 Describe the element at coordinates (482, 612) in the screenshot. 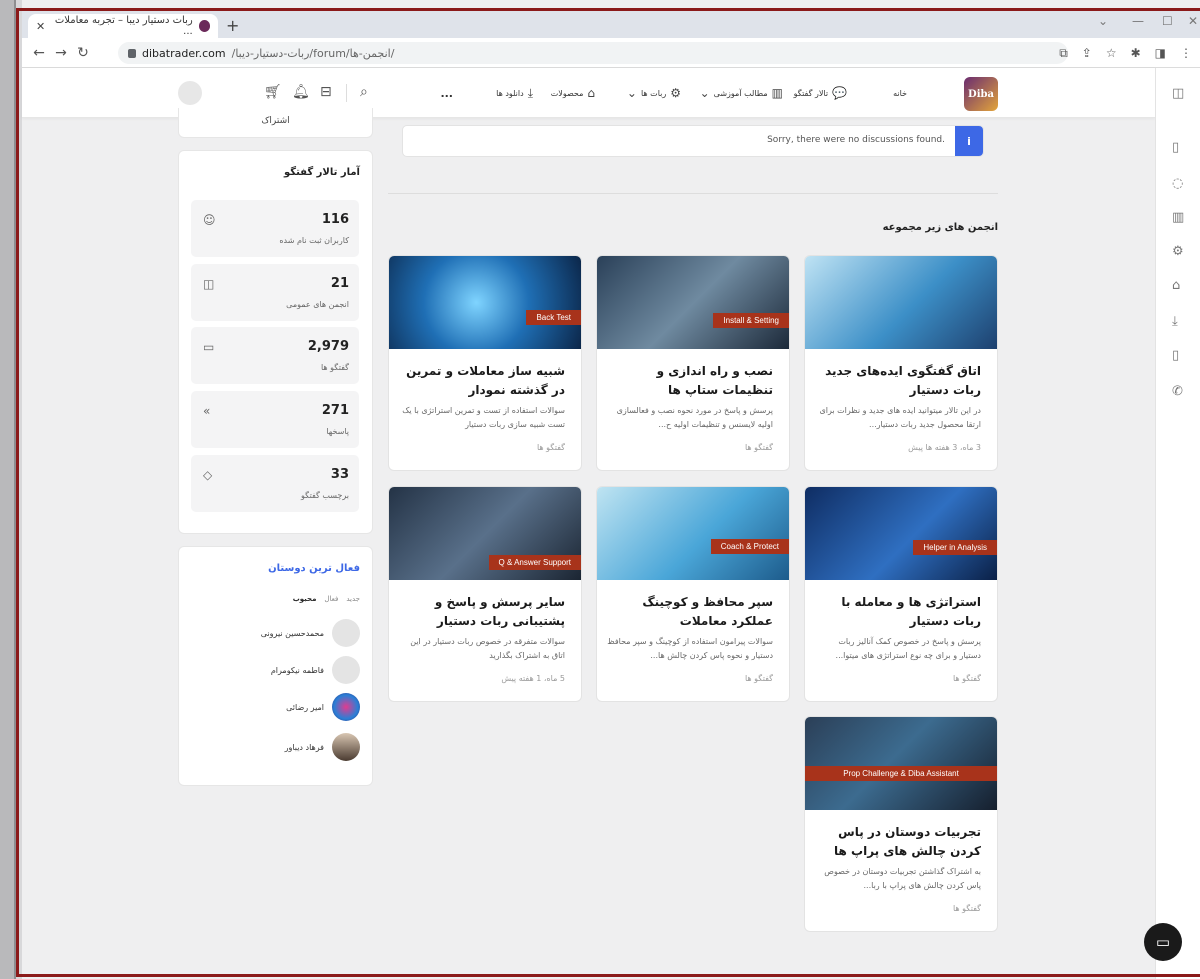

I see `forum-title: سایر پرسش و پاسخ و پشتیبانی ربات دستیار` at that location.